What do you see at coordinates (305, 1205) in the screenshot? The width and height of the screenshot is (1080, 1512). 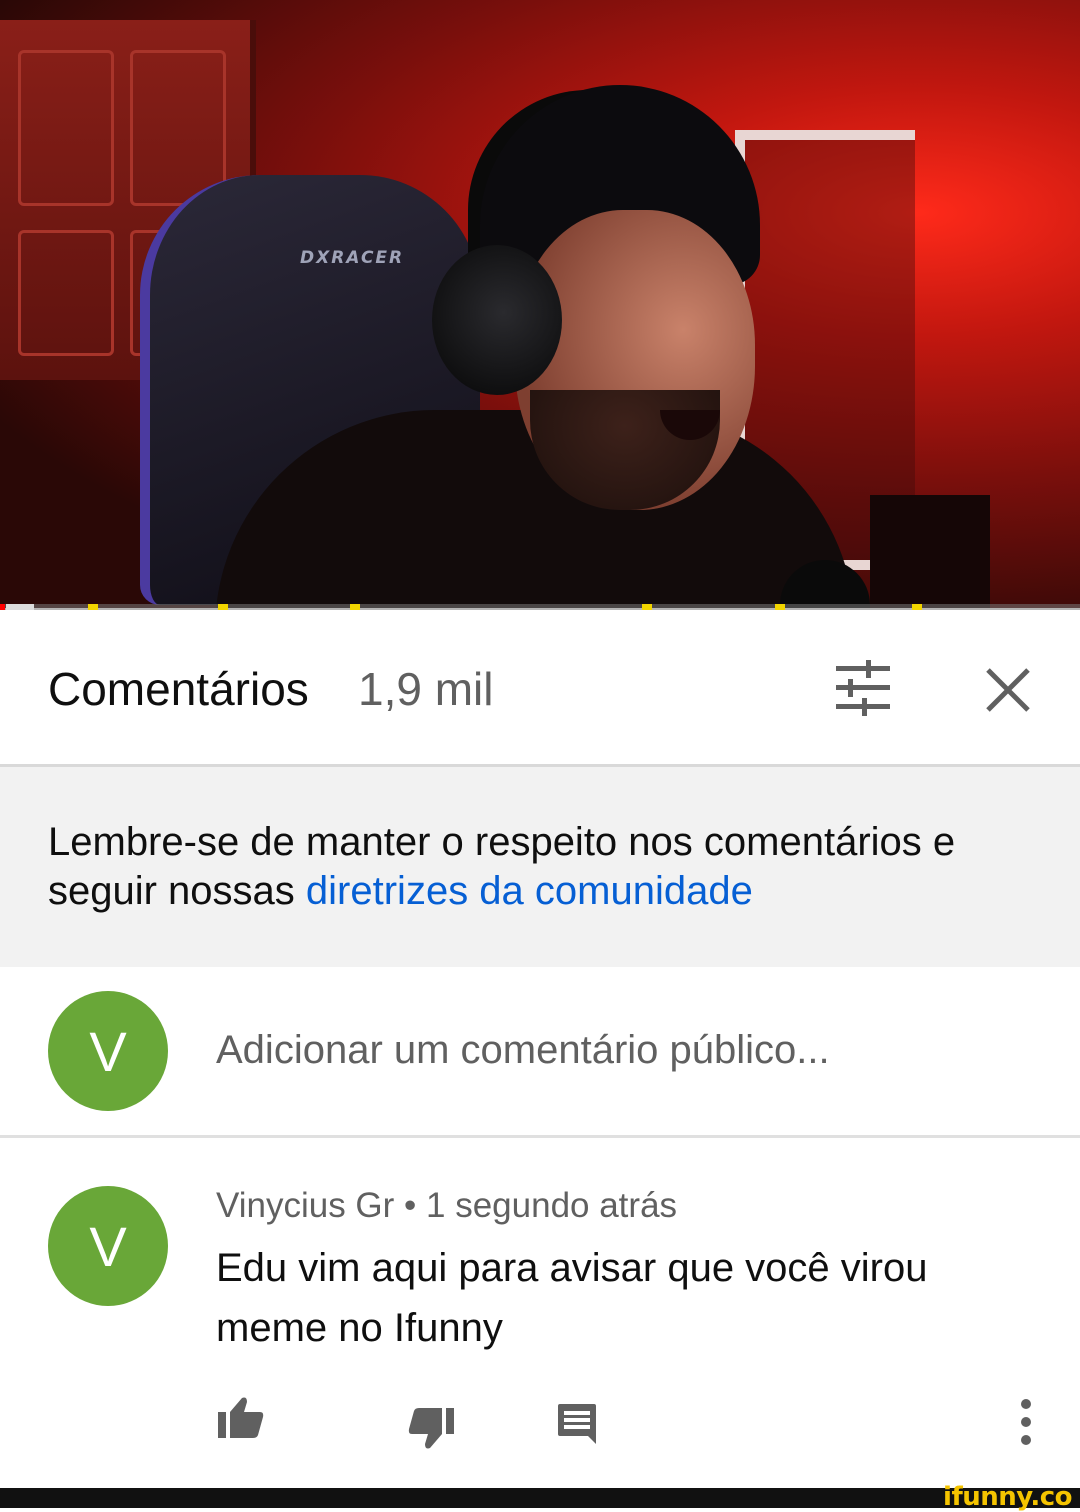 I see `comment-author: Vinycius Gr` at bounding box center [305, 1205].